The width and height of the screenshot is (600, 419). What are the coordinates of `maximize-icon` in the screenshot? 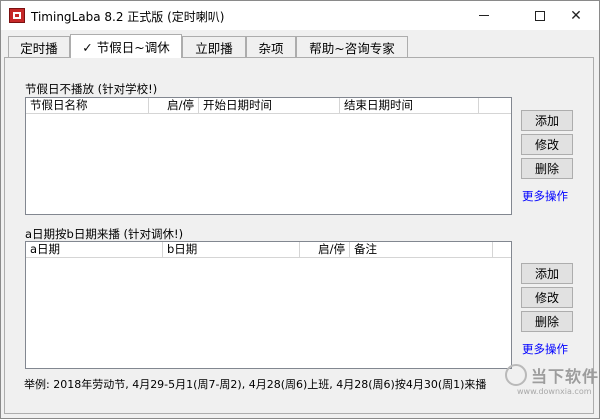 It's located at (540, 15).